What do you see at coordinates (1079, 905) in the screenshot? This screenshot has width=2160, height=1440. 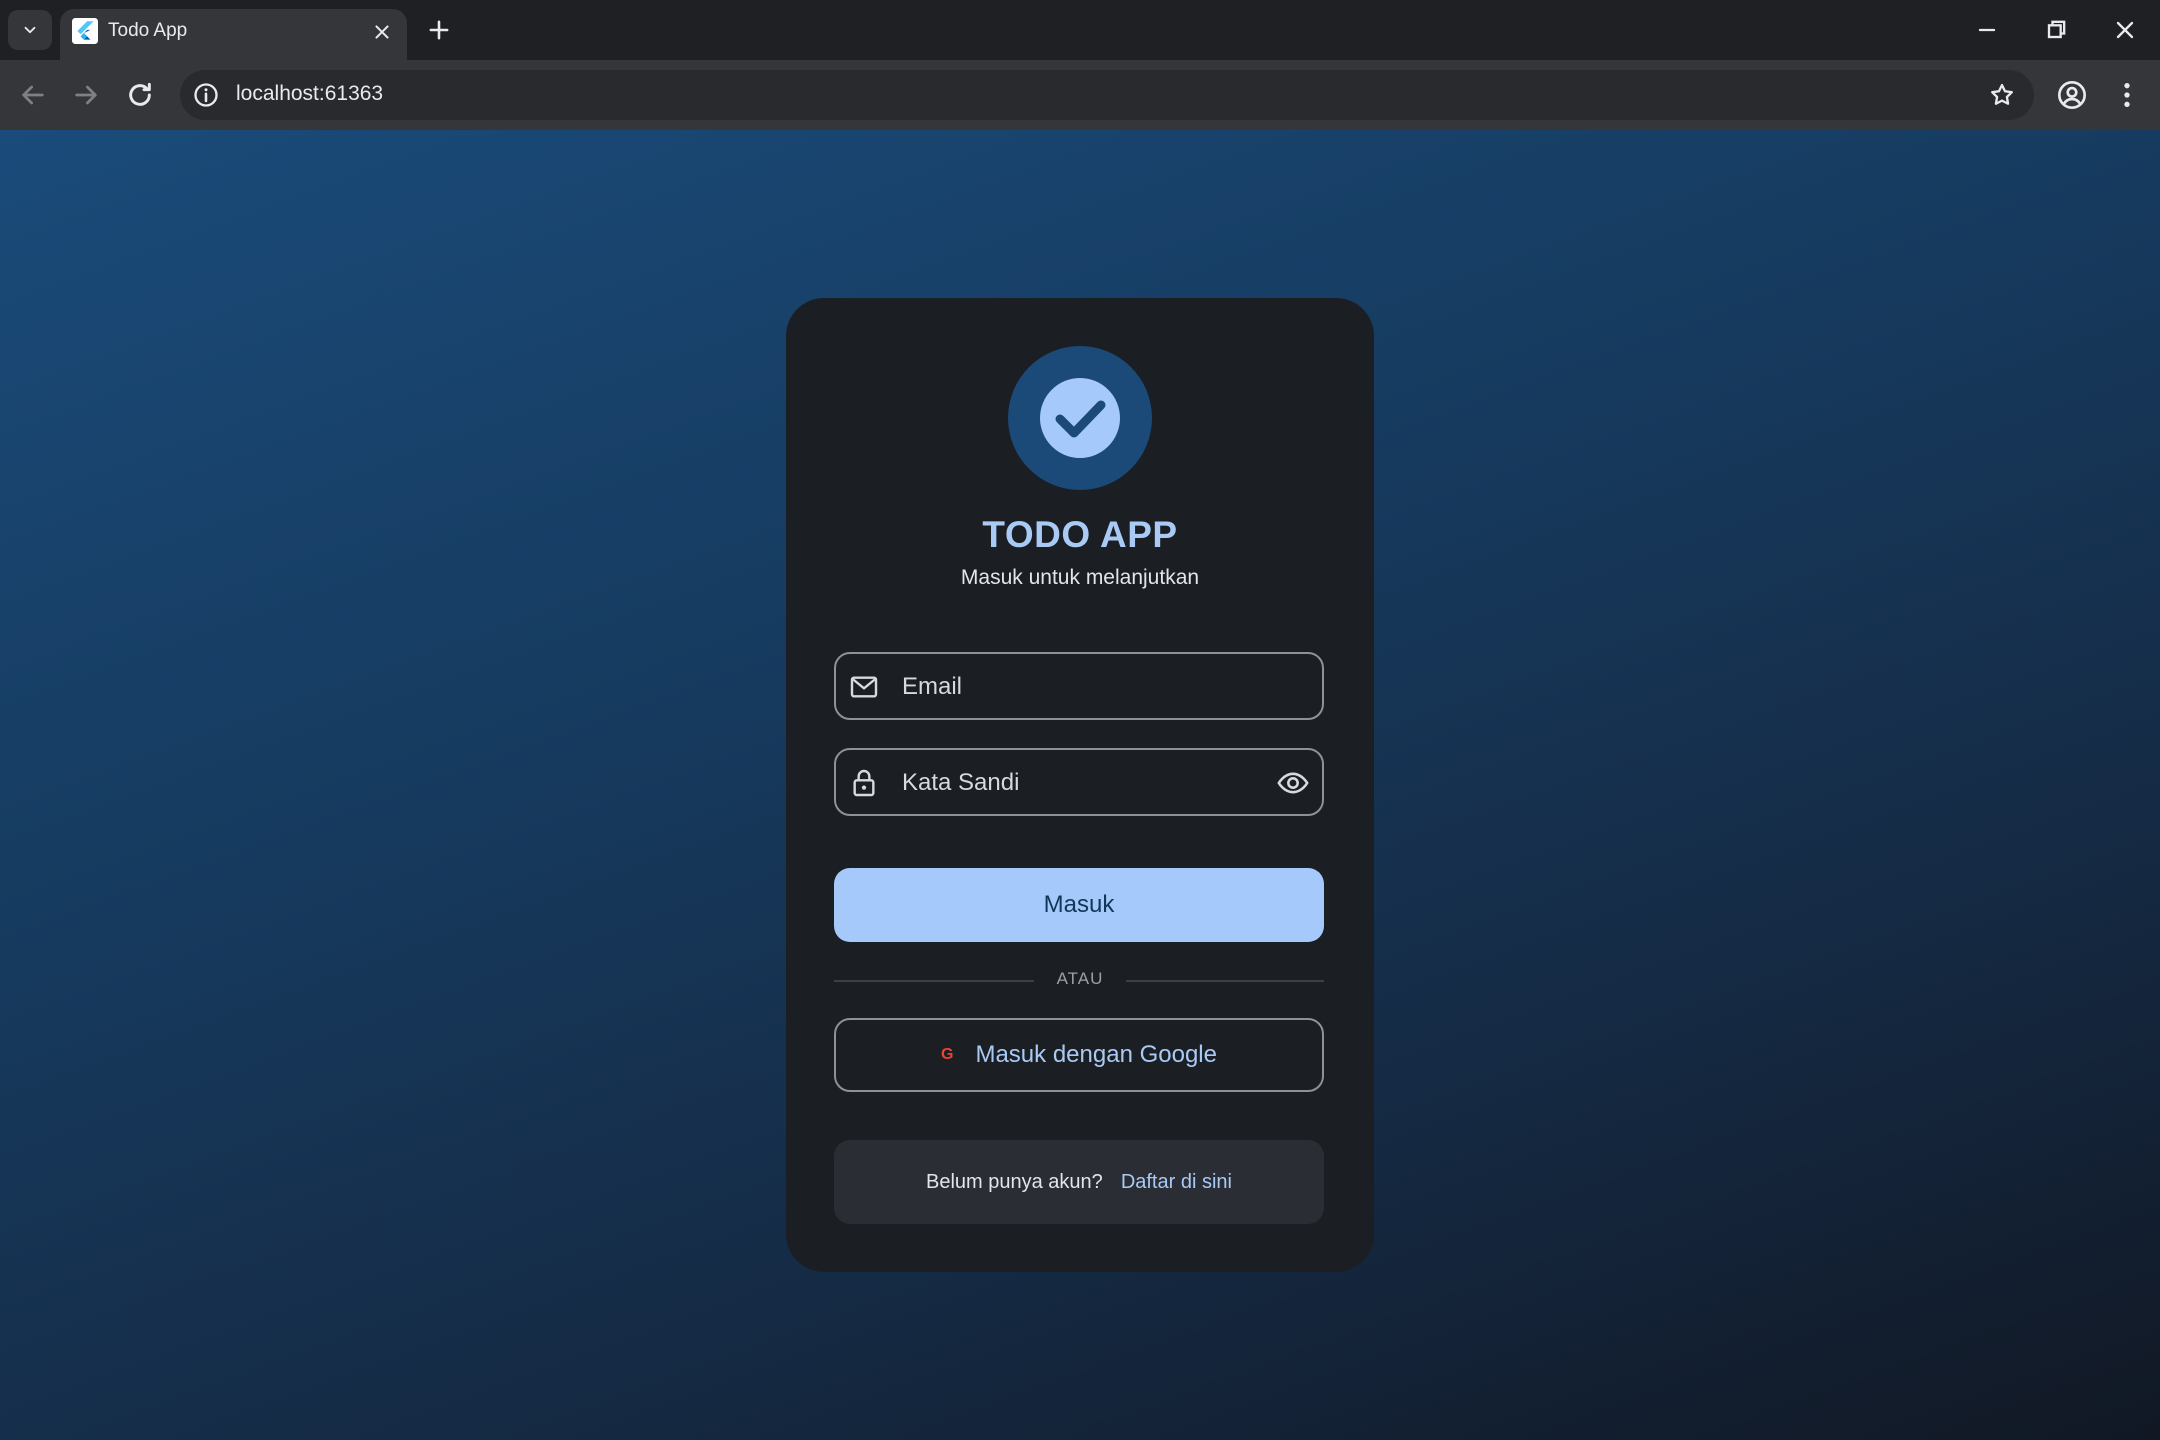 I see `login-button: Masuk` at bounding box center [1079, 905].